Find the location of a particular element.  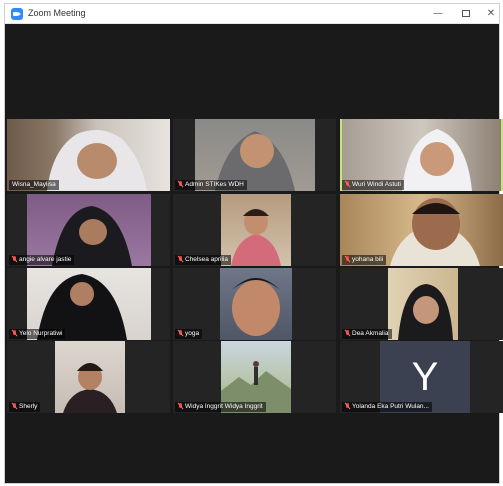

participant-tile-dea: Dea Akmalia is located at coordinates (421, 304).